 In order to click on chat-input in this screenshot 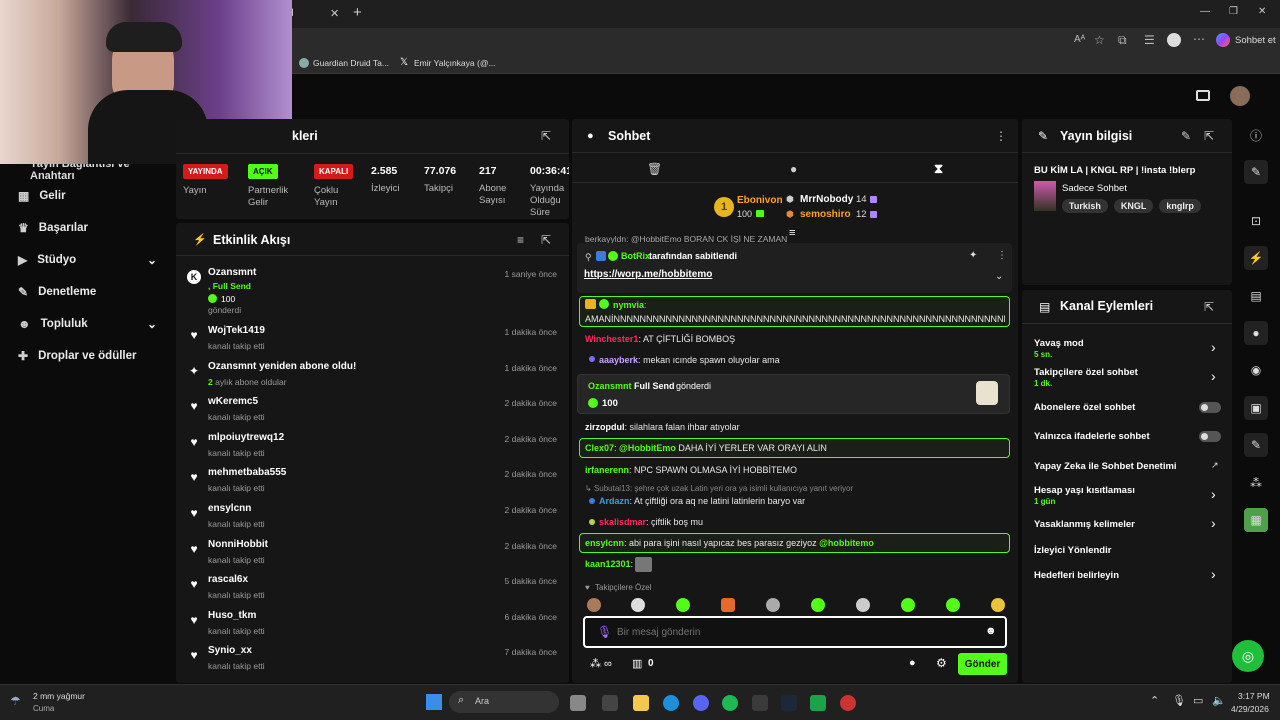, I will do `click(797, 632)`.